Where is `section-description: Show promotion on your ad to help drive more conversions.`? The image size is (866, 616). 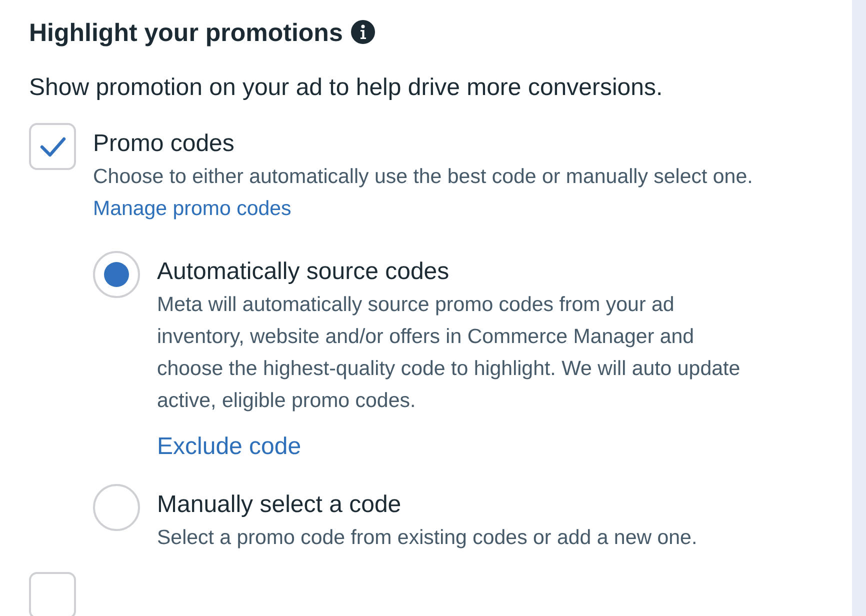 section-description: Show promotion on your ad to help drive more conversions. is located at coordinates (346, 88).